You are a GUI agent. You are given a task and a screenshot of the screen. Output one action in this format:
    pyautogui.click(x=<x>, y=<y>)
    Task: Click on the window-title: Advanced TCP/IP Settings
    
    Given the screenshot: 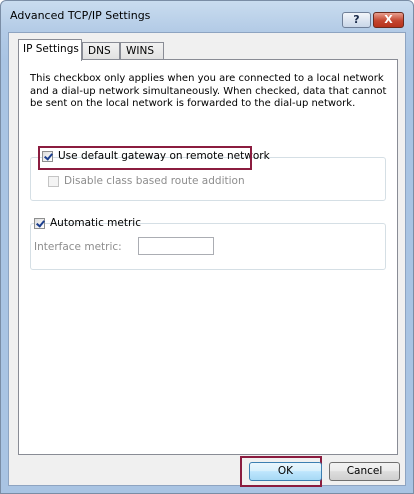 What is the action you would take?
    pyautogui.click(x=80, y=15)
    